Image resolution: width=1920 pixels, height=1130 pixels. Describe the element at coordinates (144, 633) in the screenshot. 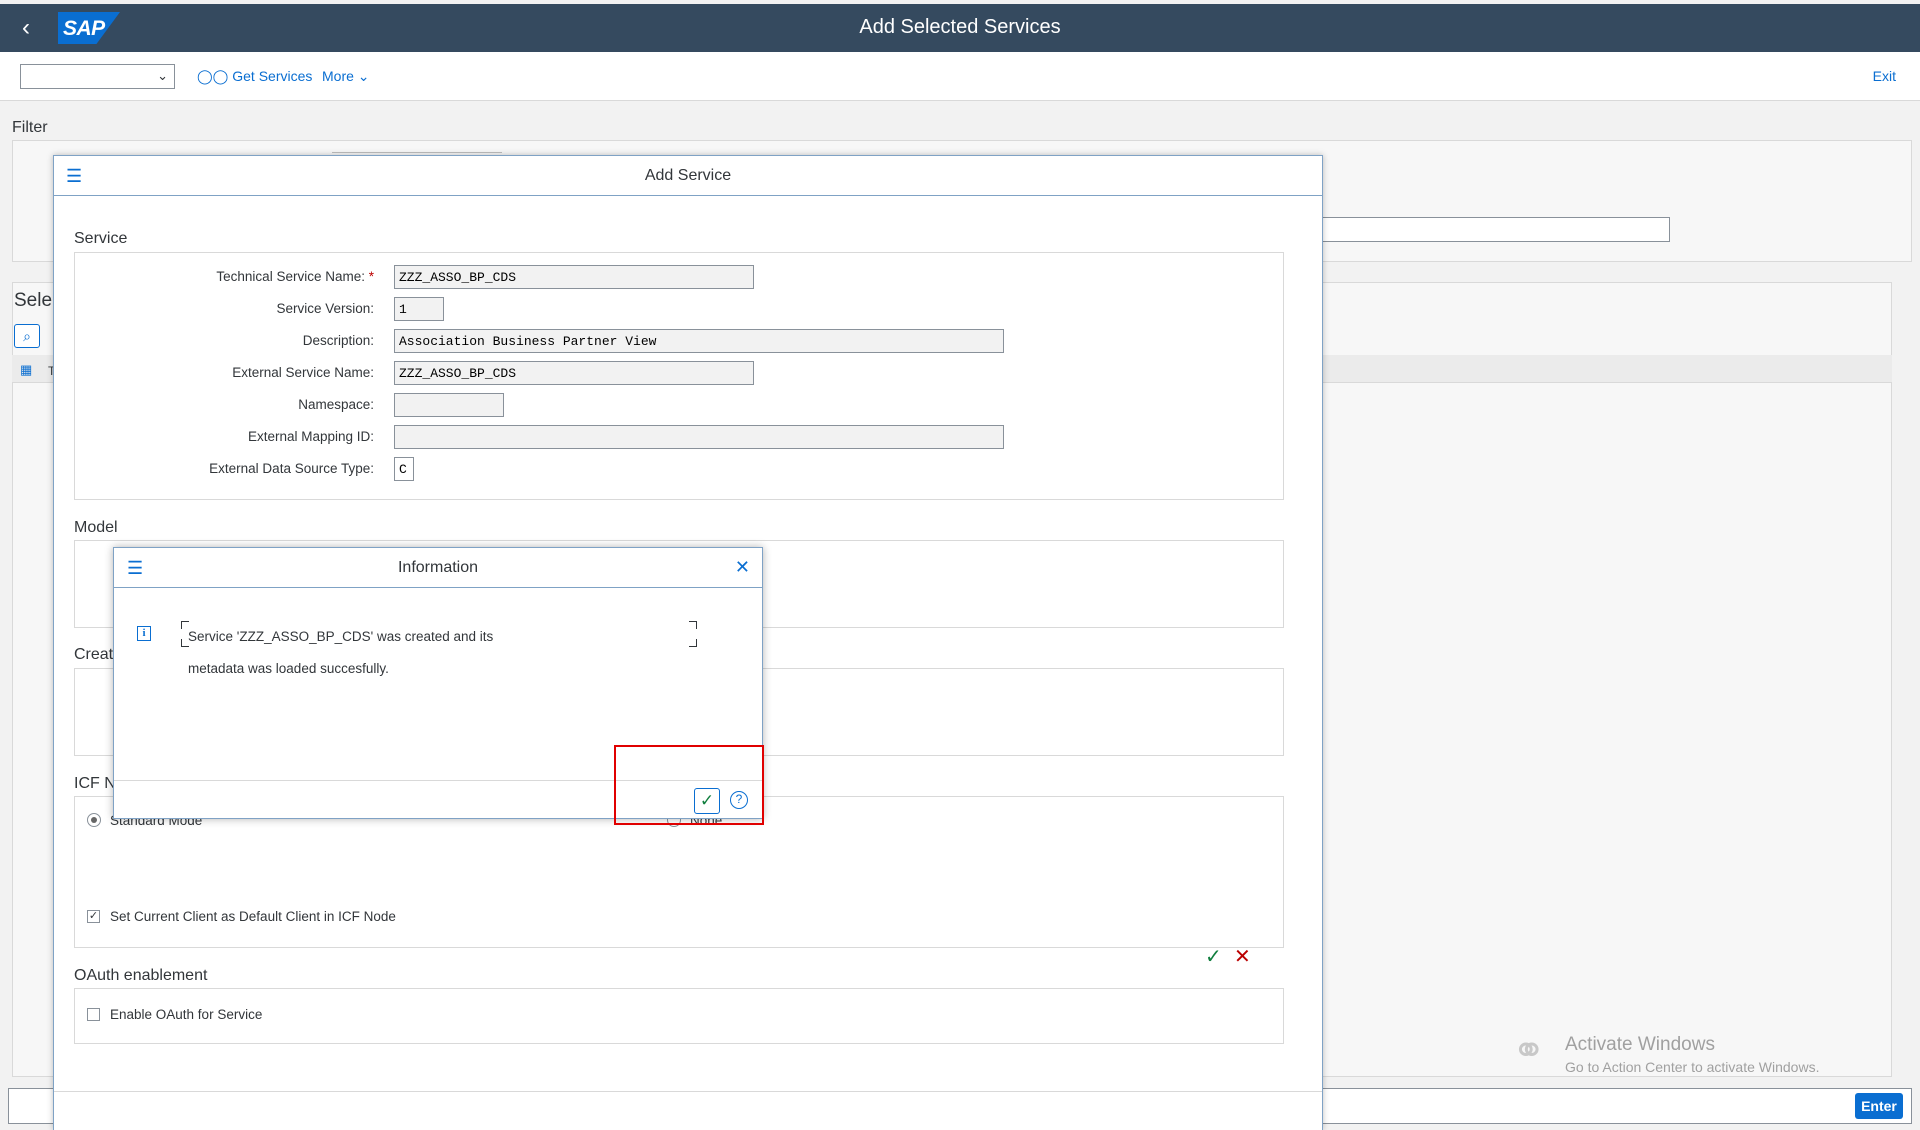

I see `info-icon: i` at that location.